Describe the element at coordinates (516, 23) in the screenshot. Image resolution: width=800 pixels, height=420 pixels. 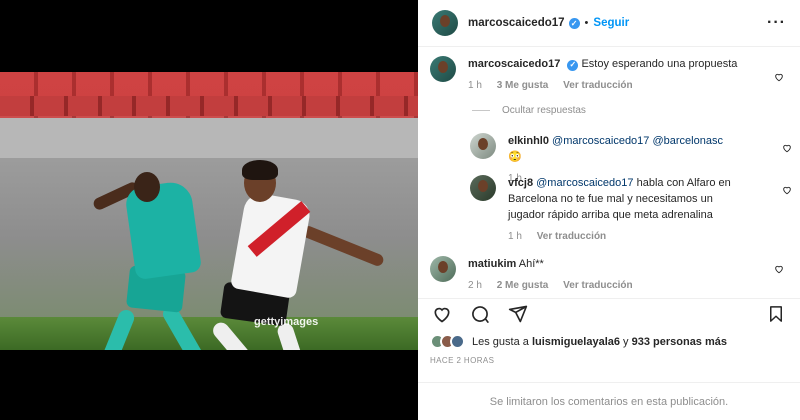
I see `post-author: marcoscaicedo17` at that location.